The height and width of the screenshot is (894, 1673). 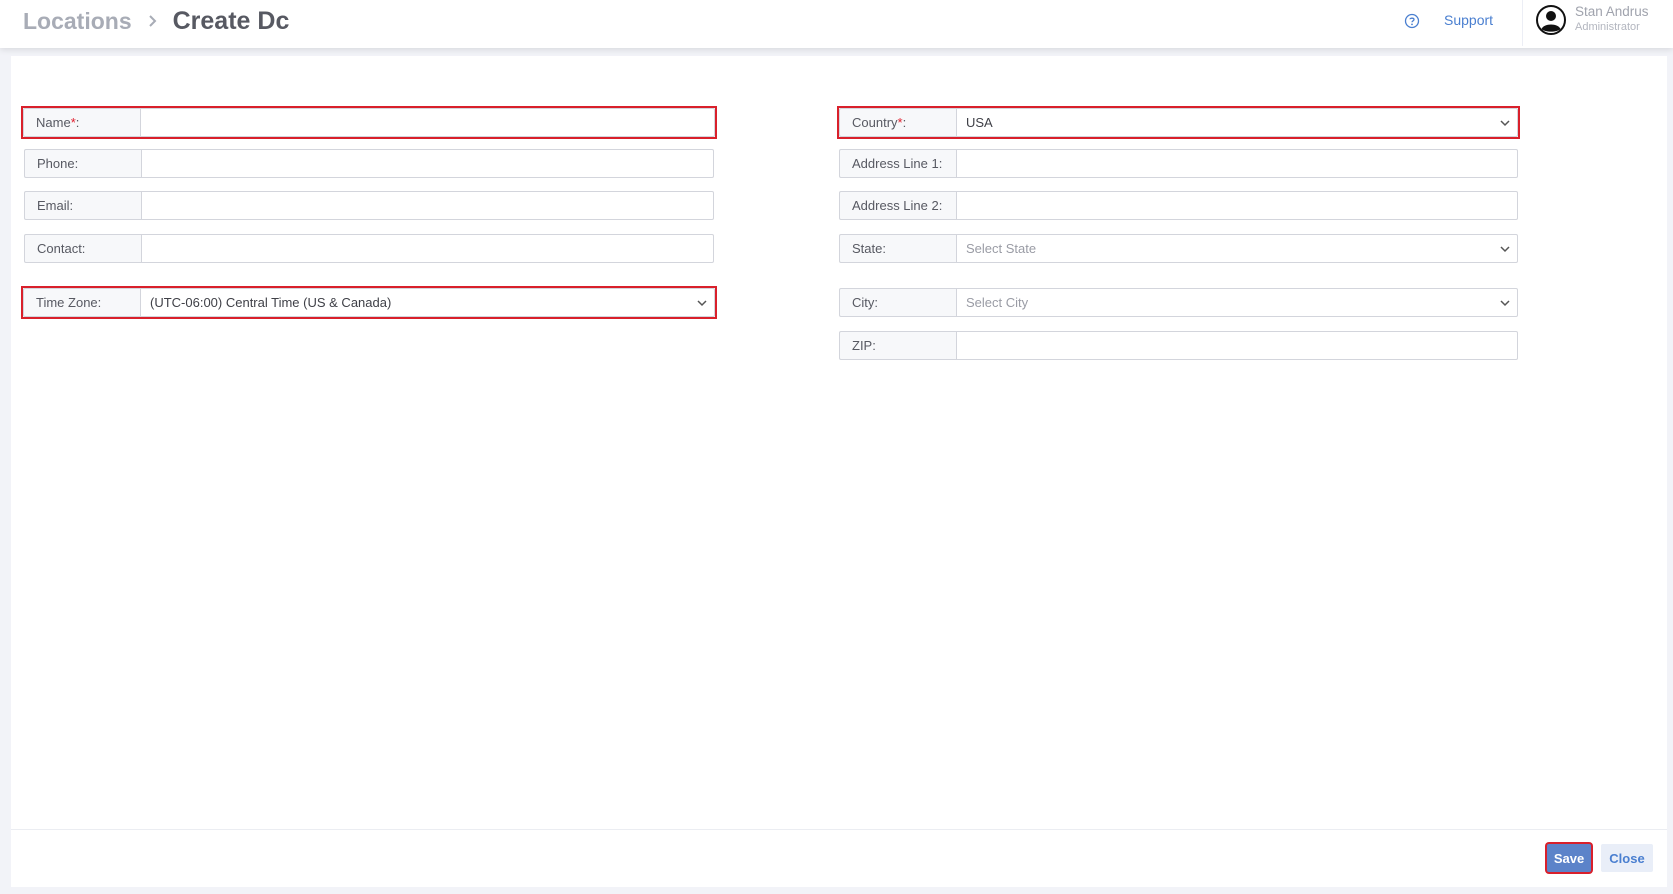 What do you see at coordinates (427, 302) in the screenshot?
I see `timezone-select: (UTC-06:00) Central Time (US & Canada)` at bounding box center [427, 302].